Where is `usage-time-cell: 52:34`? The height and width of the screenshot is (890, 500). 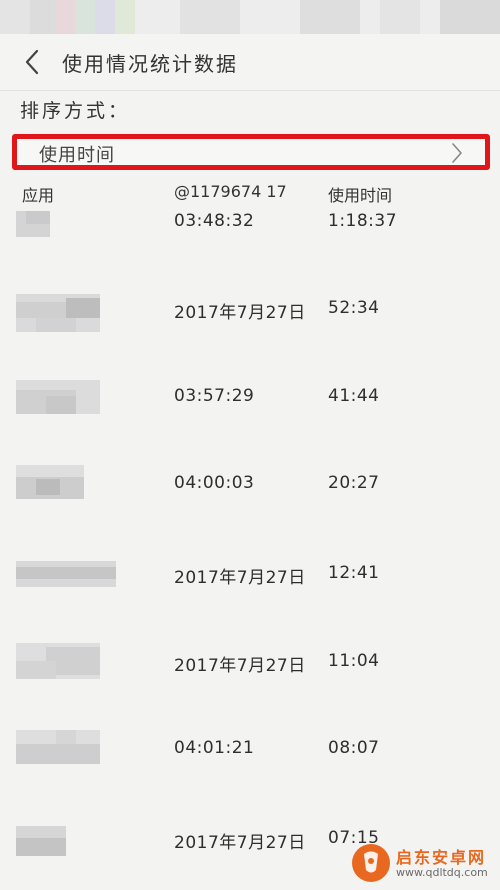 usage-time-cell: 52:34 is located at coordinates (354, 308).